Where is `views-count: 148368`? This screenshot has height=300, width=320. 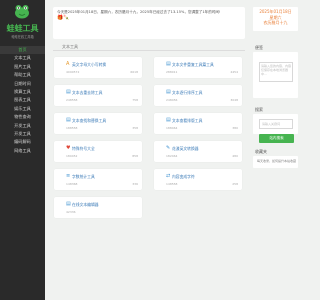
views-count: 148368 is located at coordinates (72, 184).